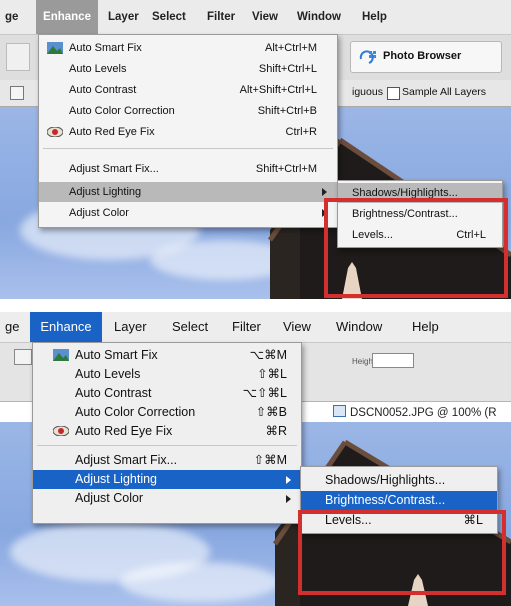 This screenshot has height=606, width=511. I want to click on photo-browser-label: Photo Browser, so click(422, 56).